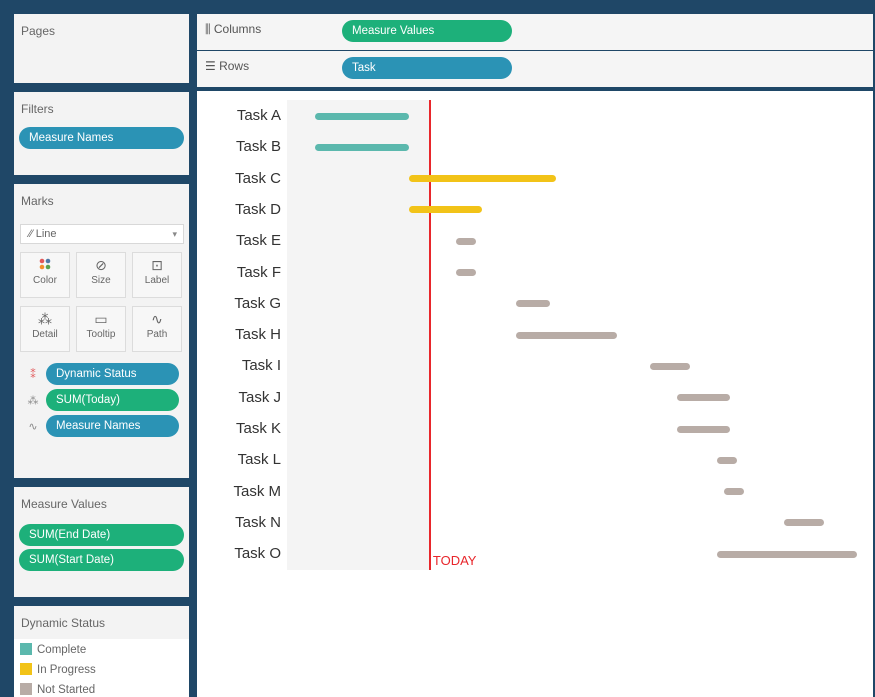 This screenshot has height=697, width=875. What do you see at coordinates (258, 241) in the screenshot?
I see `task-label: Task E` at bounding box center [258, 241].